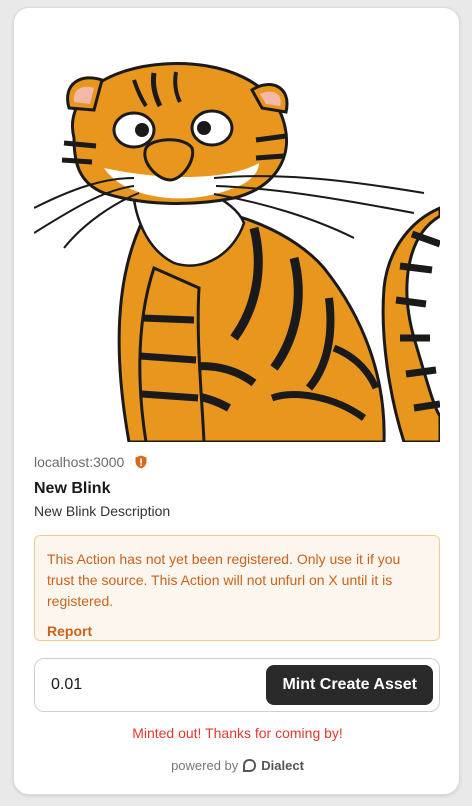 The height and width of the screenshot is (806, 472). Describe the element at coordinates (205, 765) in the screenshot. I see `powered-by-label: powered by` at that location.